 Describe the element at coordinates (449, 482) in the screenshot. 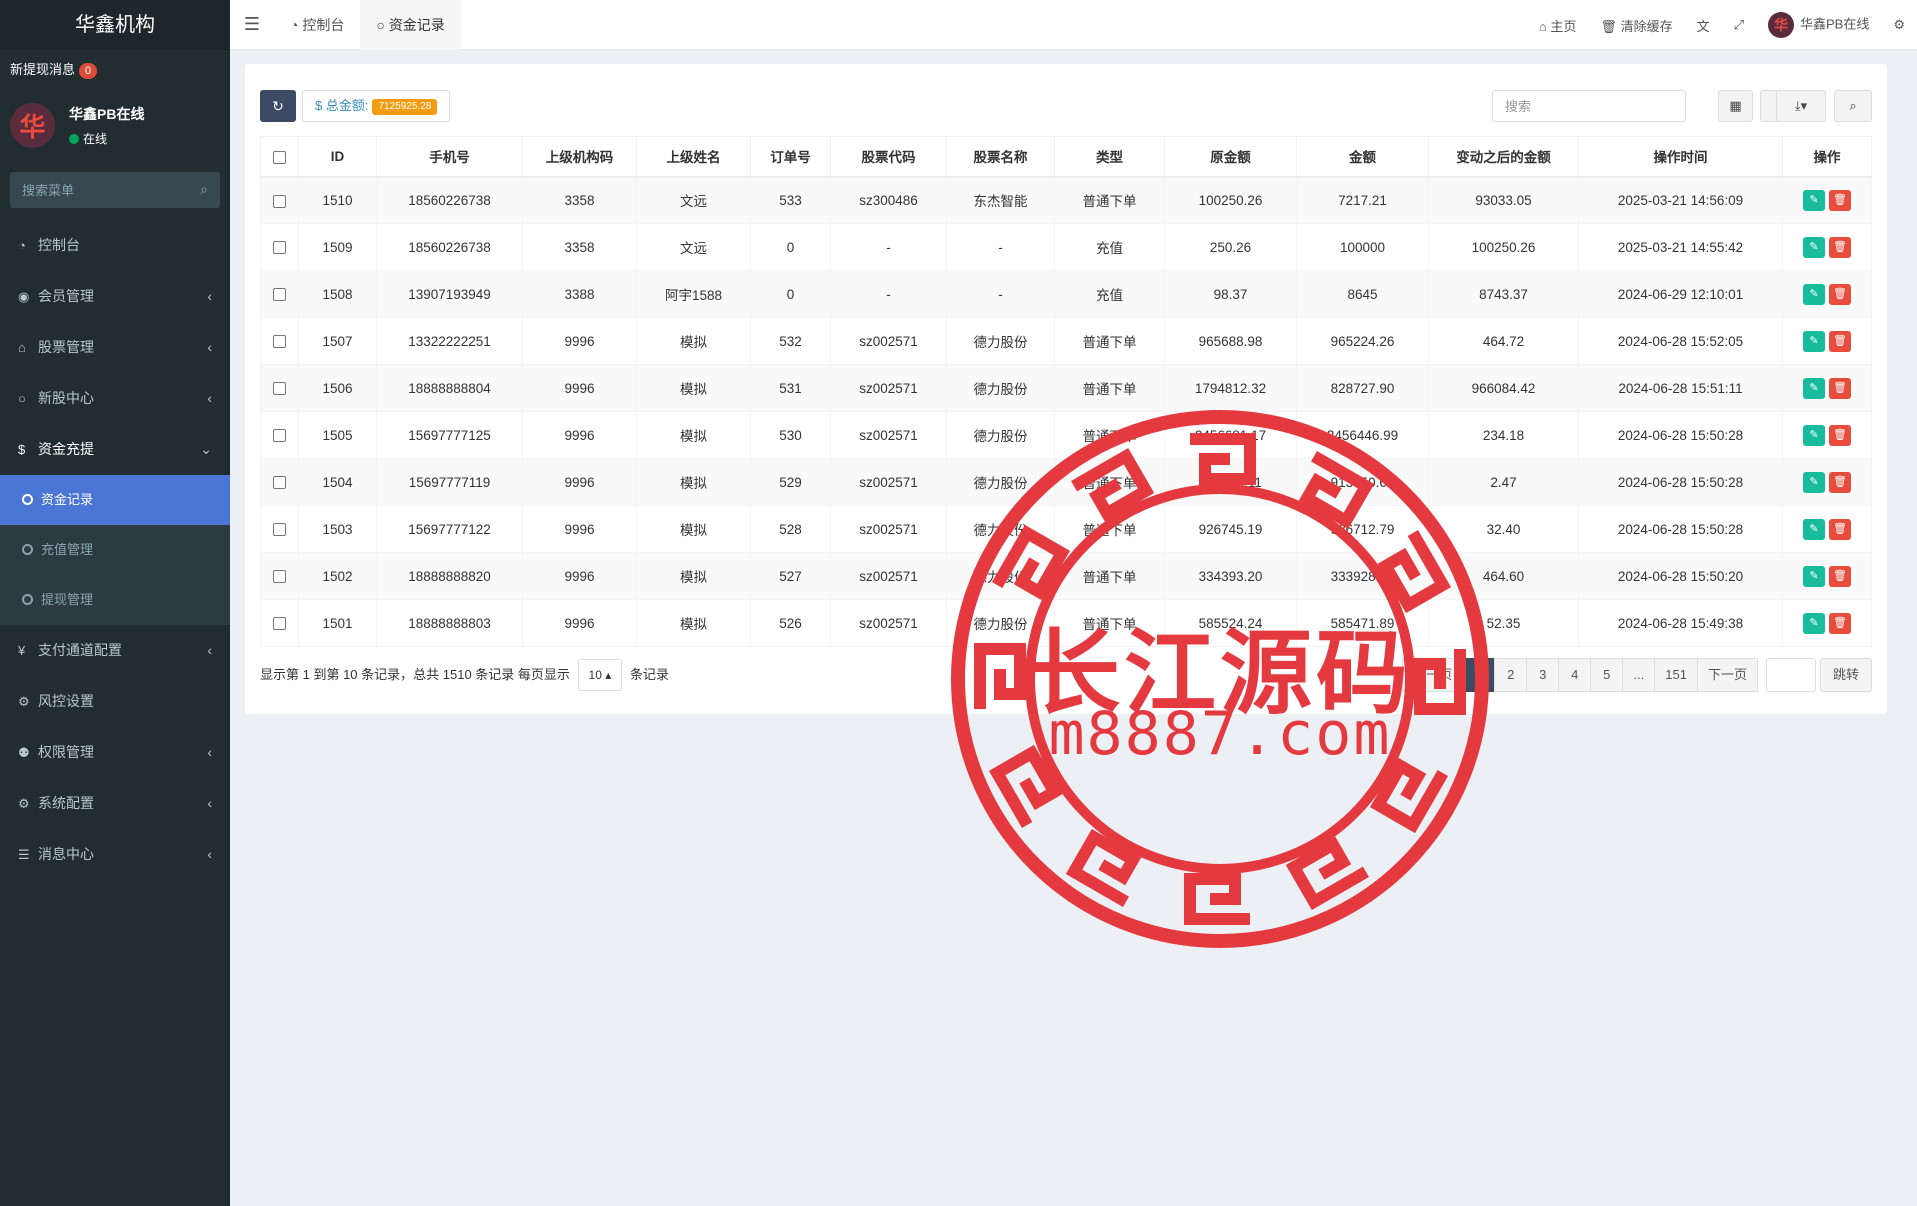

I see `table-cell: 15697777119` at that location.